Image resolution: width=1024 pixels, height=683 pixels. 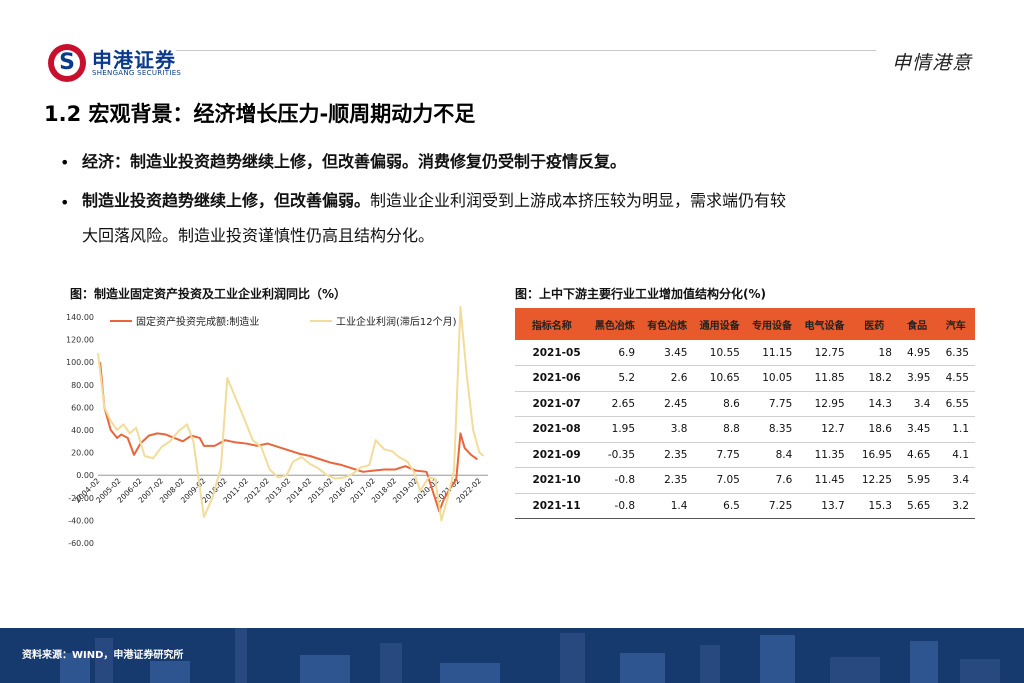 I want to click on table-cell: 5.65, so click(x=917, y=506).